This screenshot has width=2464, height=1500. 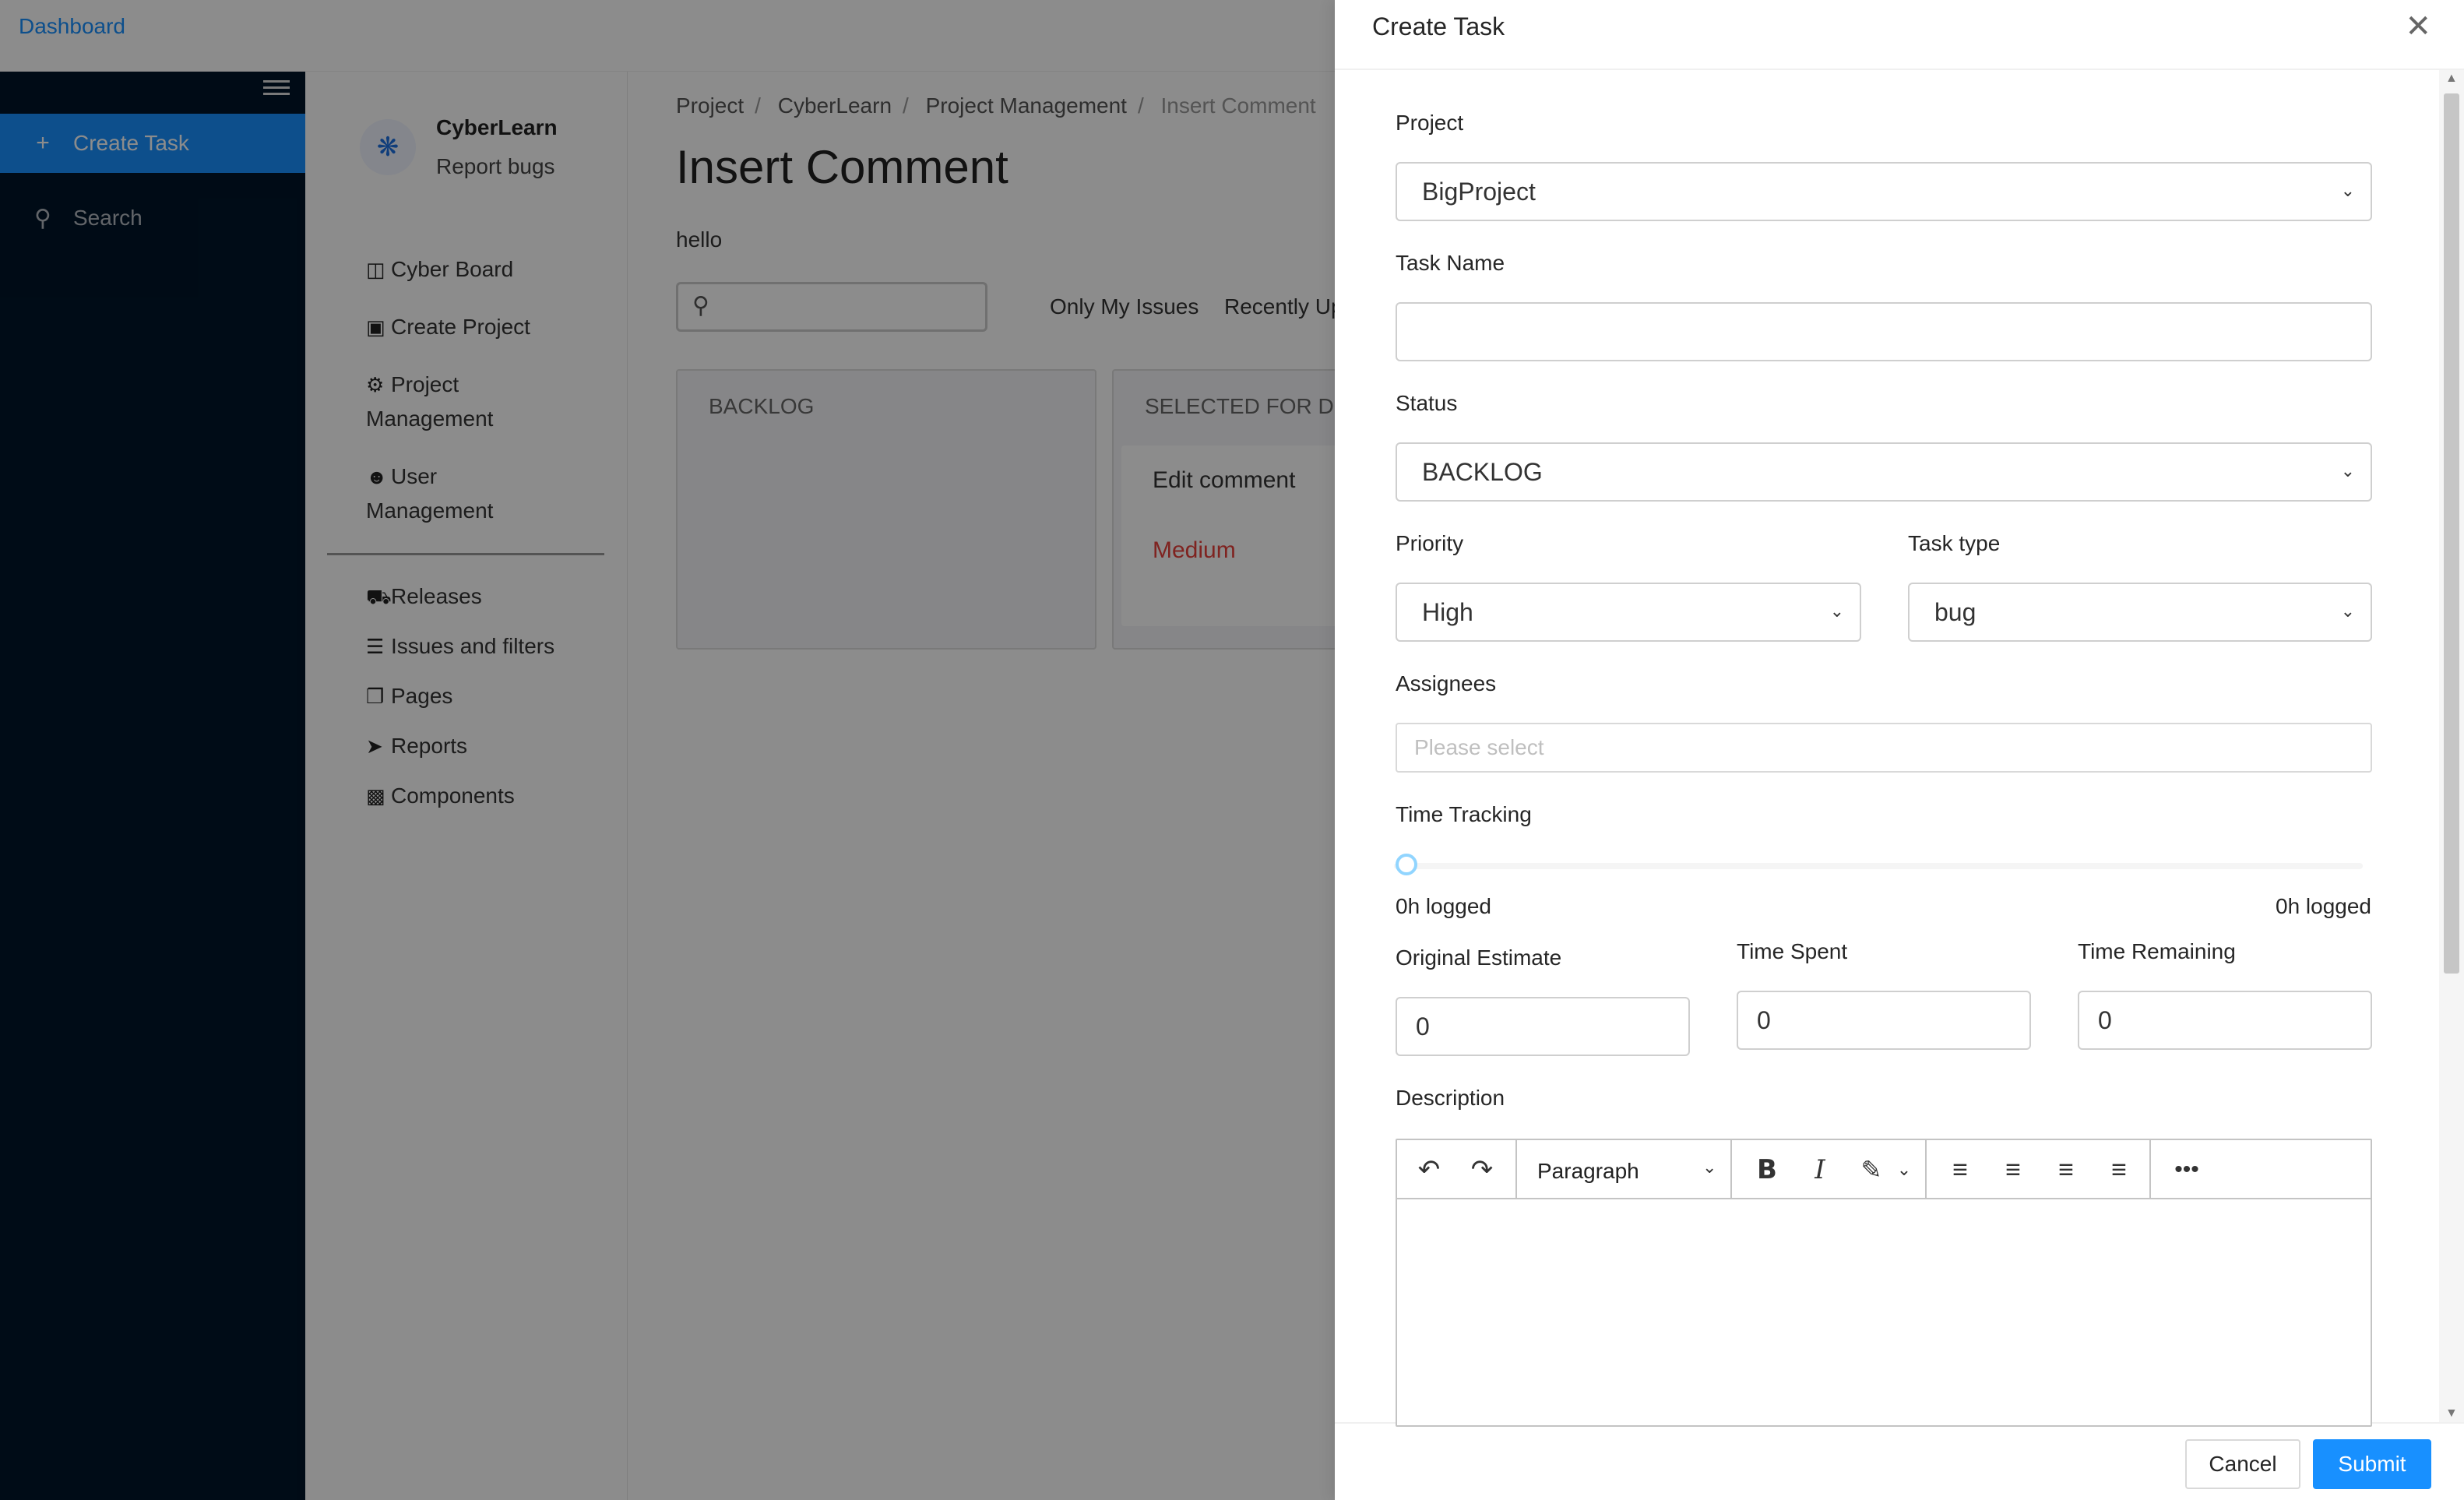 I want to click on undo-icon: ↶, so click(x=1429, y=1169).